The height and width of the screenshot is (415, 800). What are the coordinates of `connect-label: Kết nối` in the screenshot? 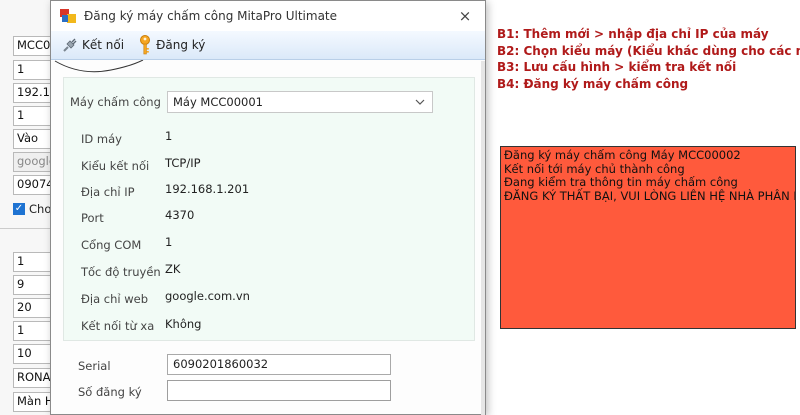 It's located at (103, 45).